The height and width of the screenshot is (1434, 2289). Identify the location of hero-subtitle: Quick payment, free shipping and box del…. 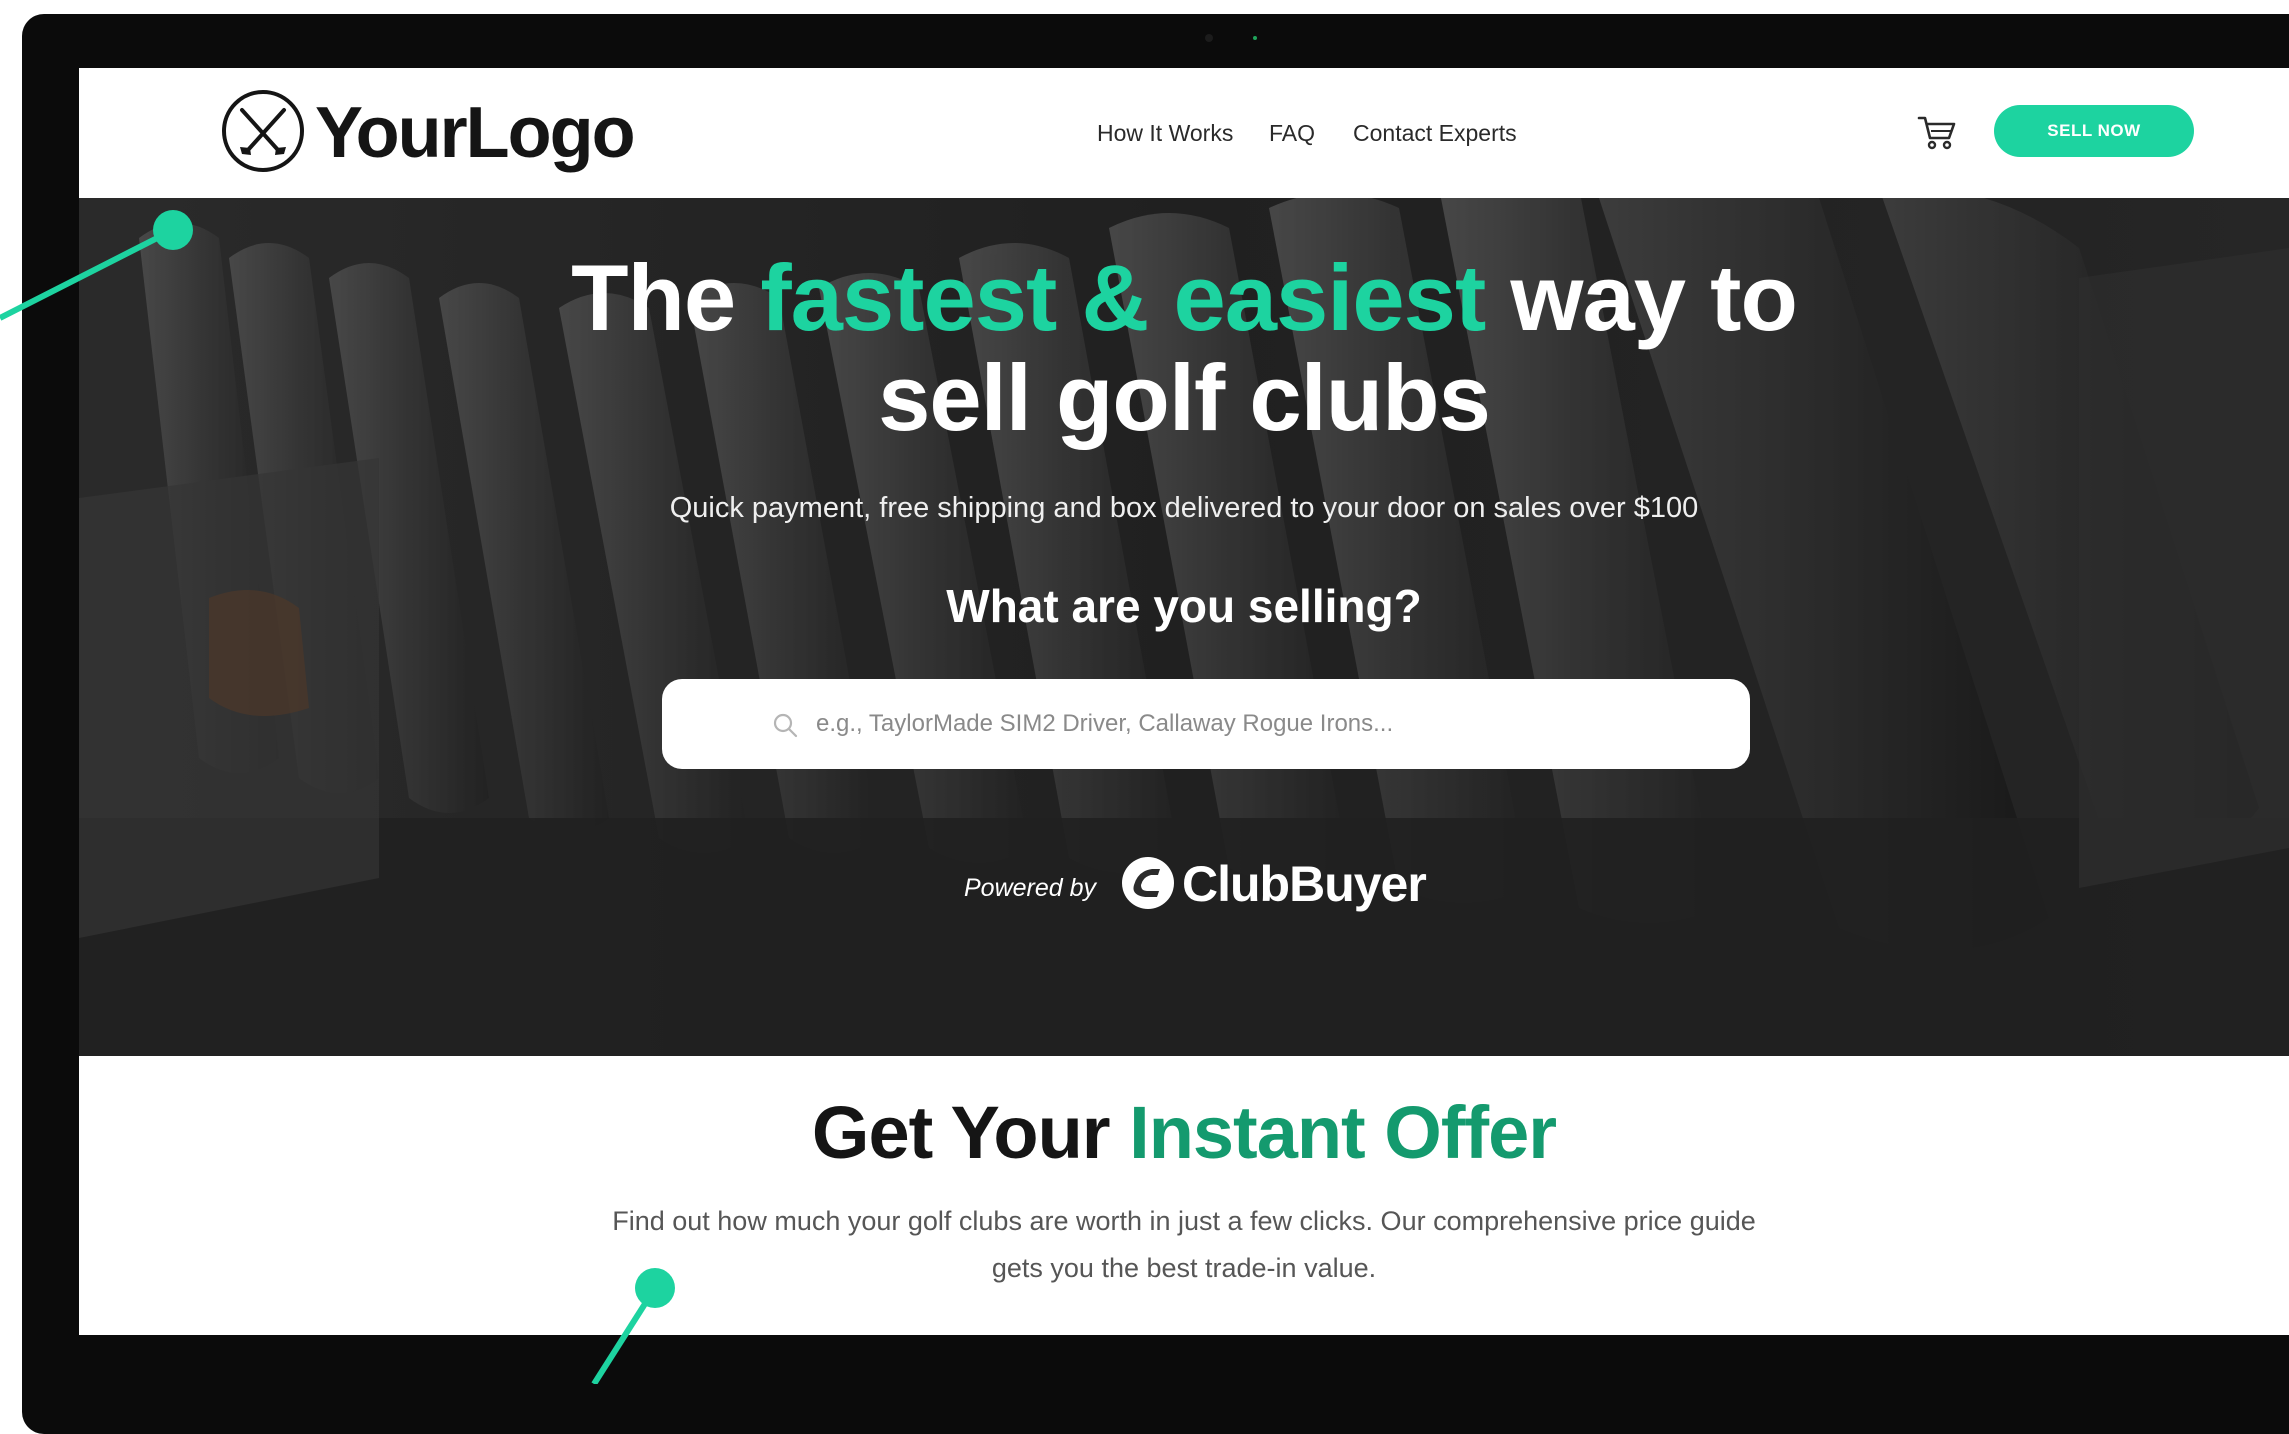
(1184, 508).